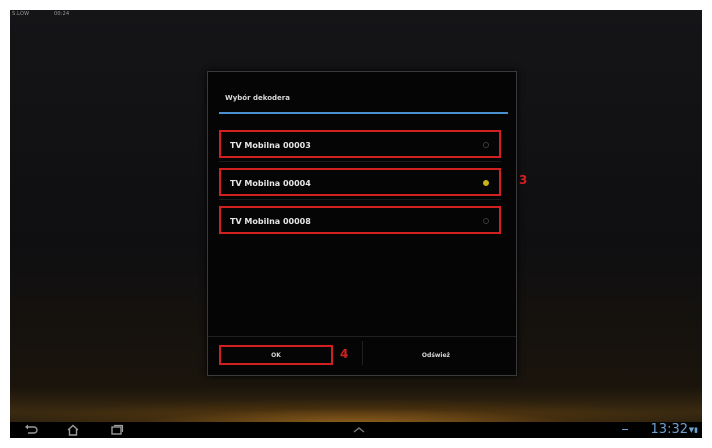 This screenshot has height=448, width=712. I want to click on navigation-bar: 13:32 ▼▮, so click(356, 430).